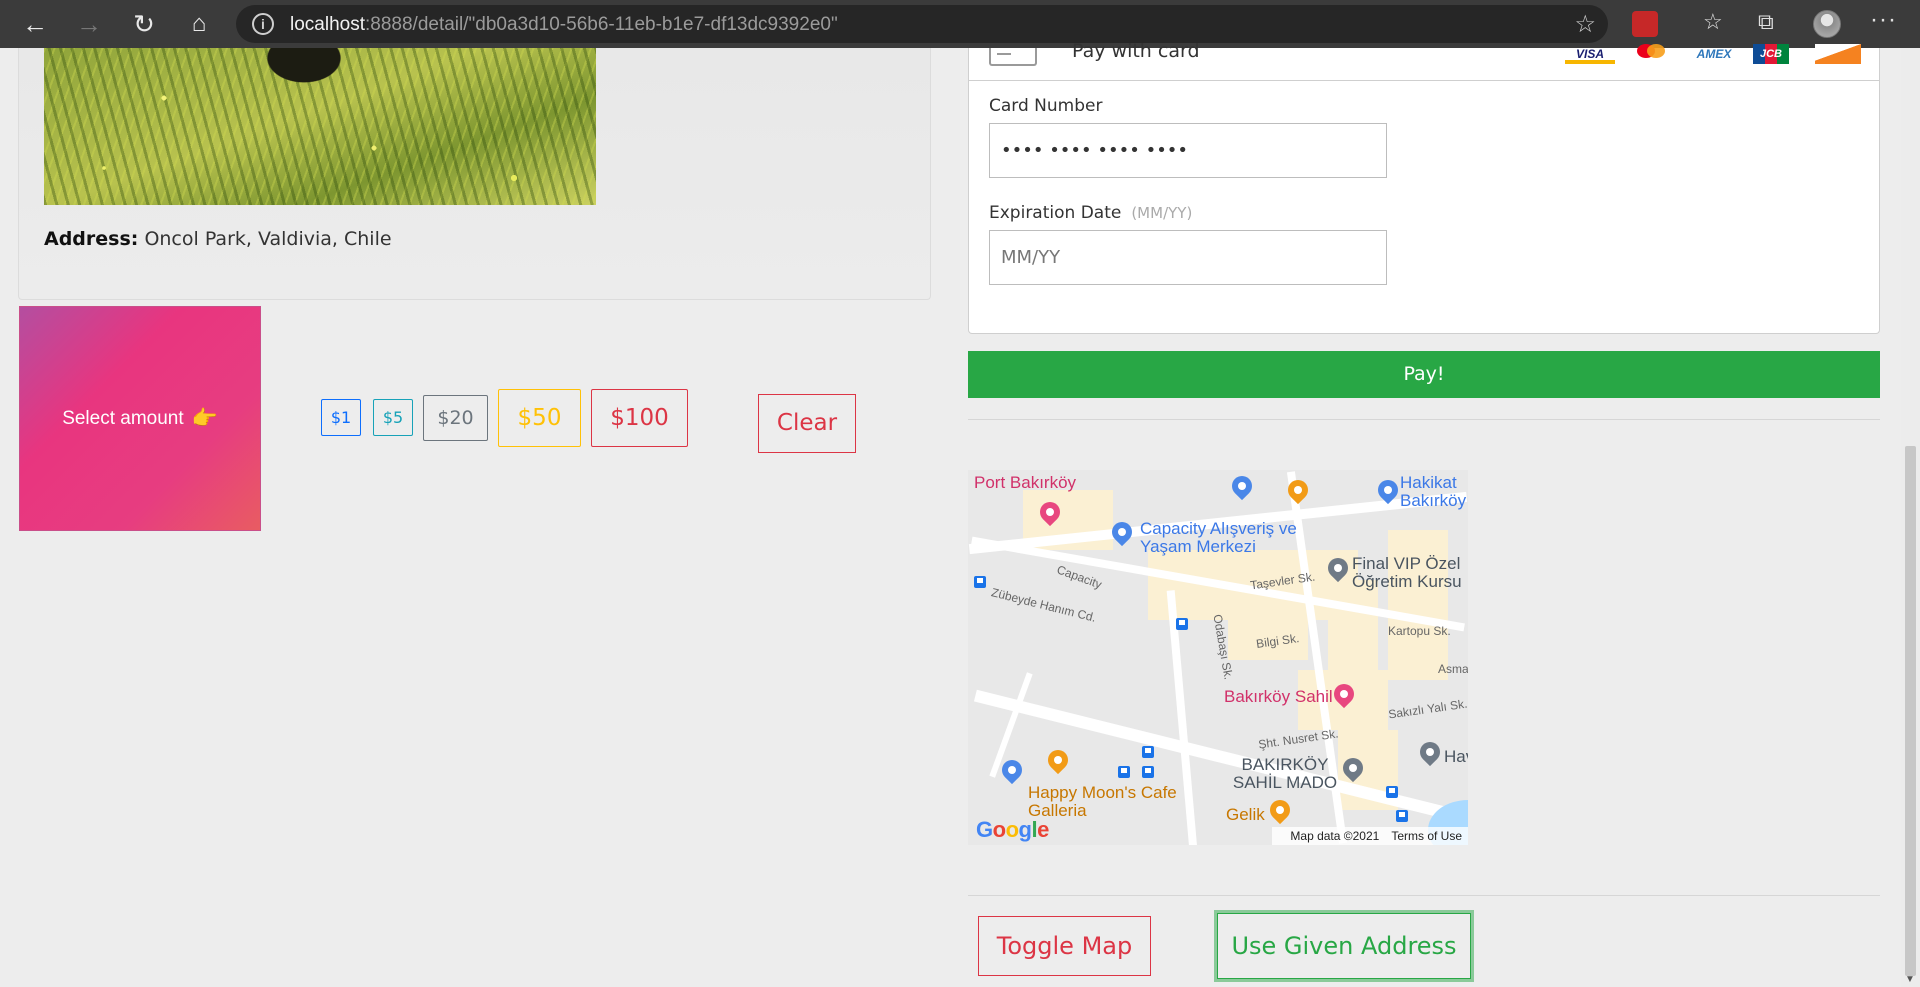  Describe the element at coordinates (35, 24) in the screenshot. I see `back-icon: ←` at that location.